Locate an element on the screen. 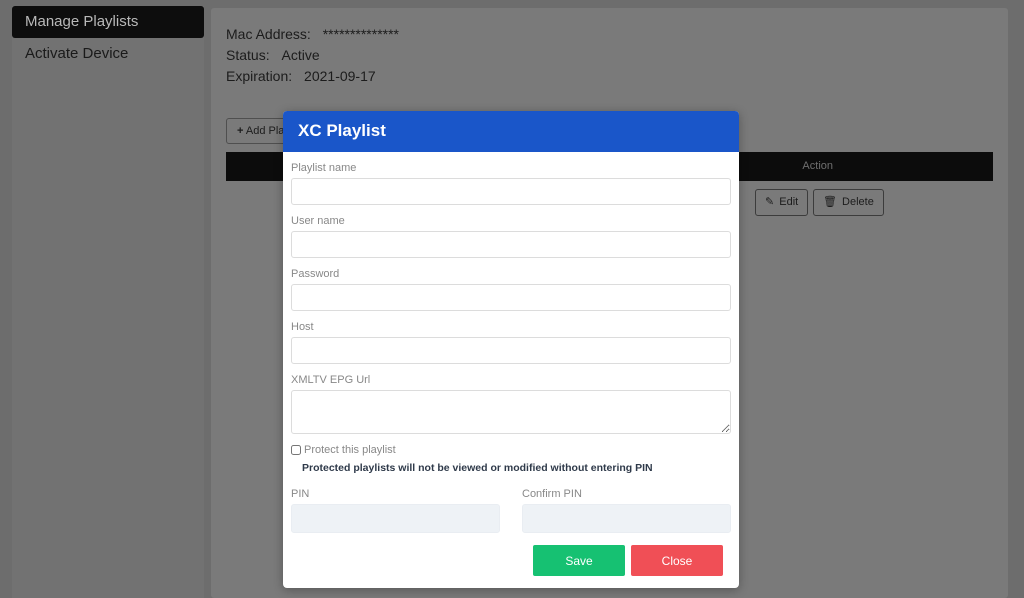 The image size is (1024, 598). mac-address-row: Mac Address: ************** is located at coordinates (312, 34).